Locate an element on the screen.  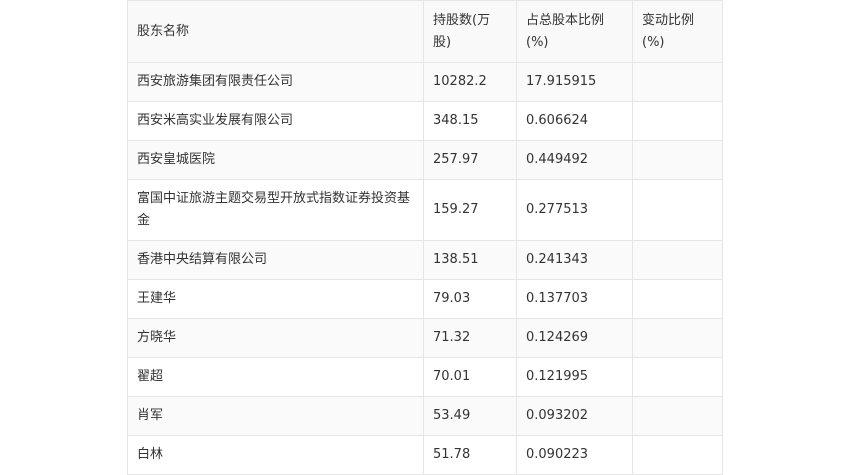
table-row: 肖军 53.49 0.093202 is located at coordinates (425, 416).